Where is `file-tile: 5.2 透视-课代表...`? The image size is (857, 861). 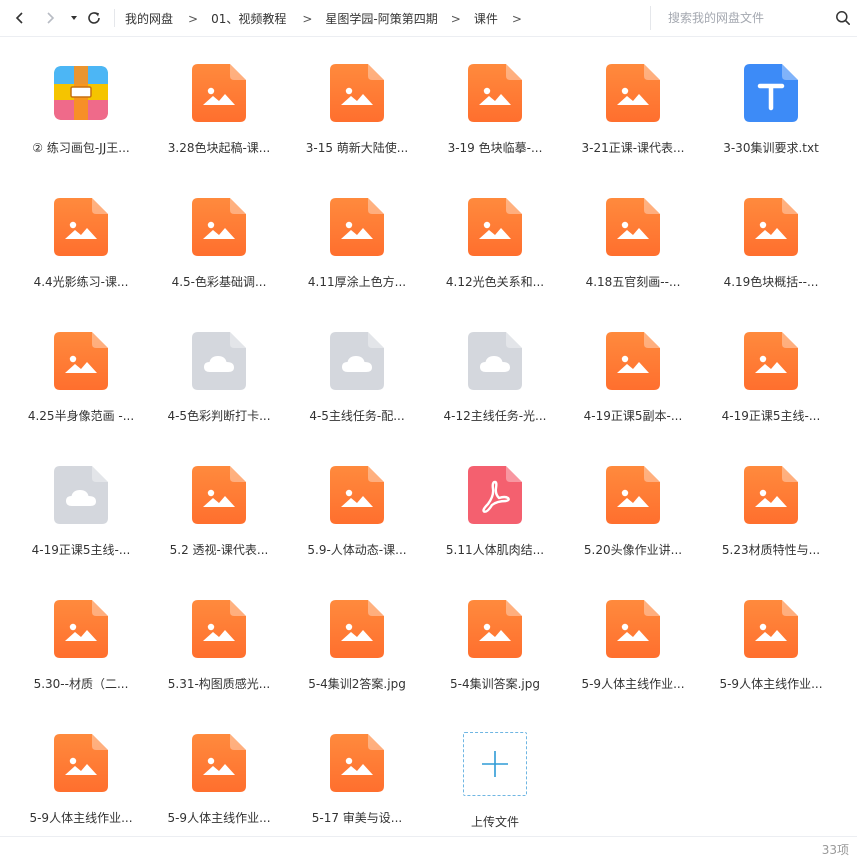 file-tile: 5.2 透视-课代表... is located at coordinates (219, 514).